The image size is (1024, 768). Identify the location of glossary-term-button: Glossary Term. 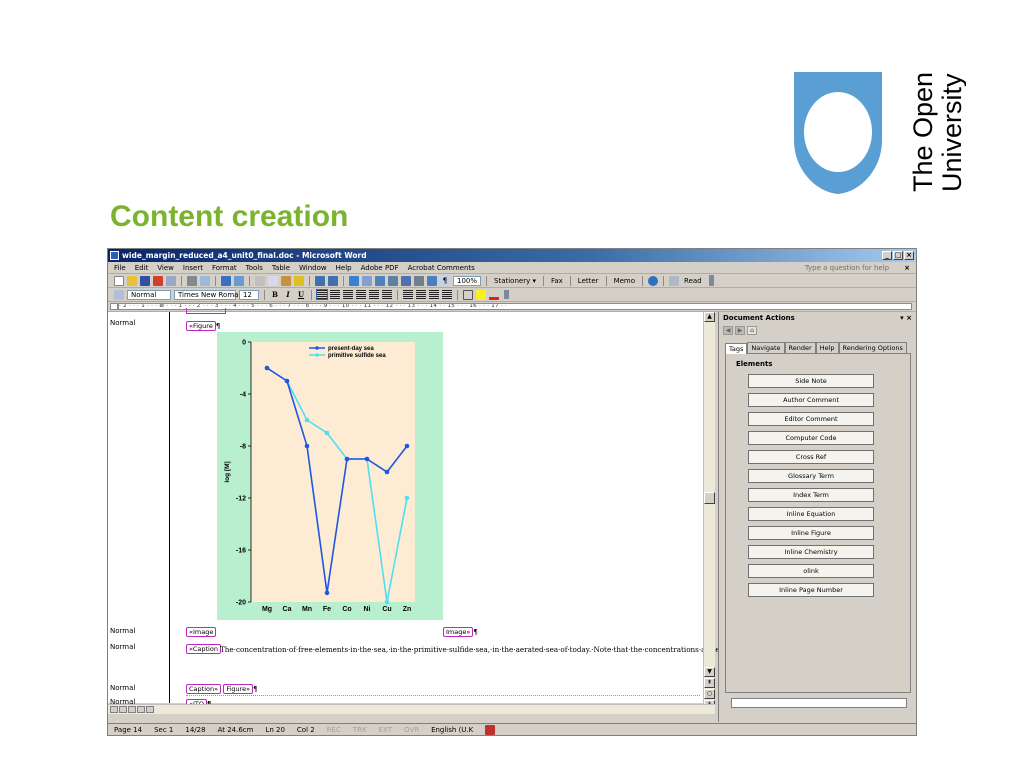
(811, 476).